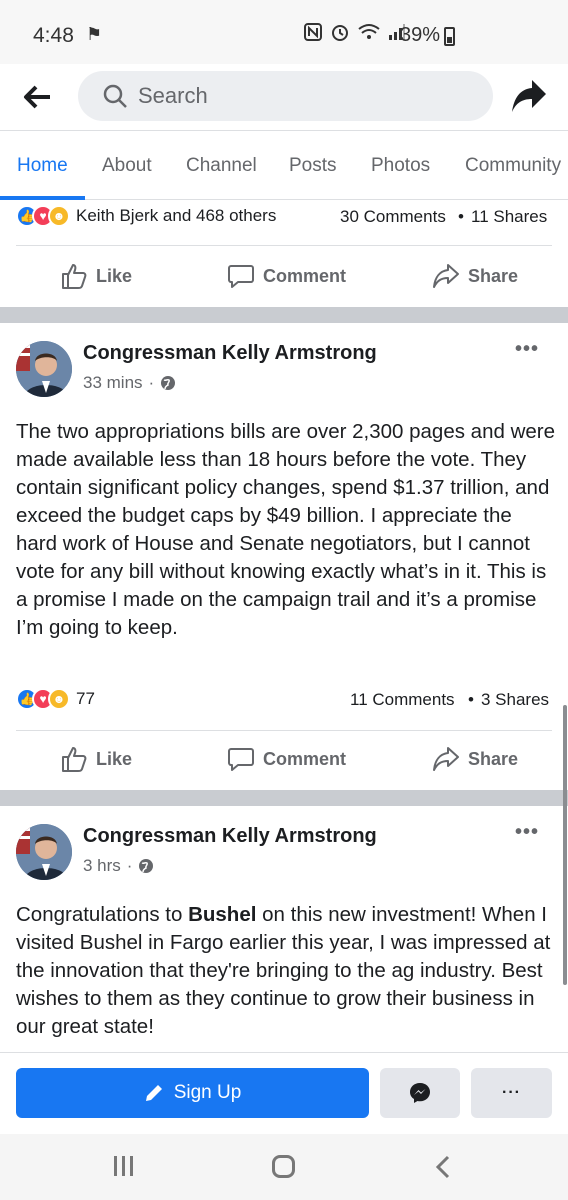  Describe the element at coordinates (123, 1166) in the screenshot. I see `recent-apps-button` at that location.